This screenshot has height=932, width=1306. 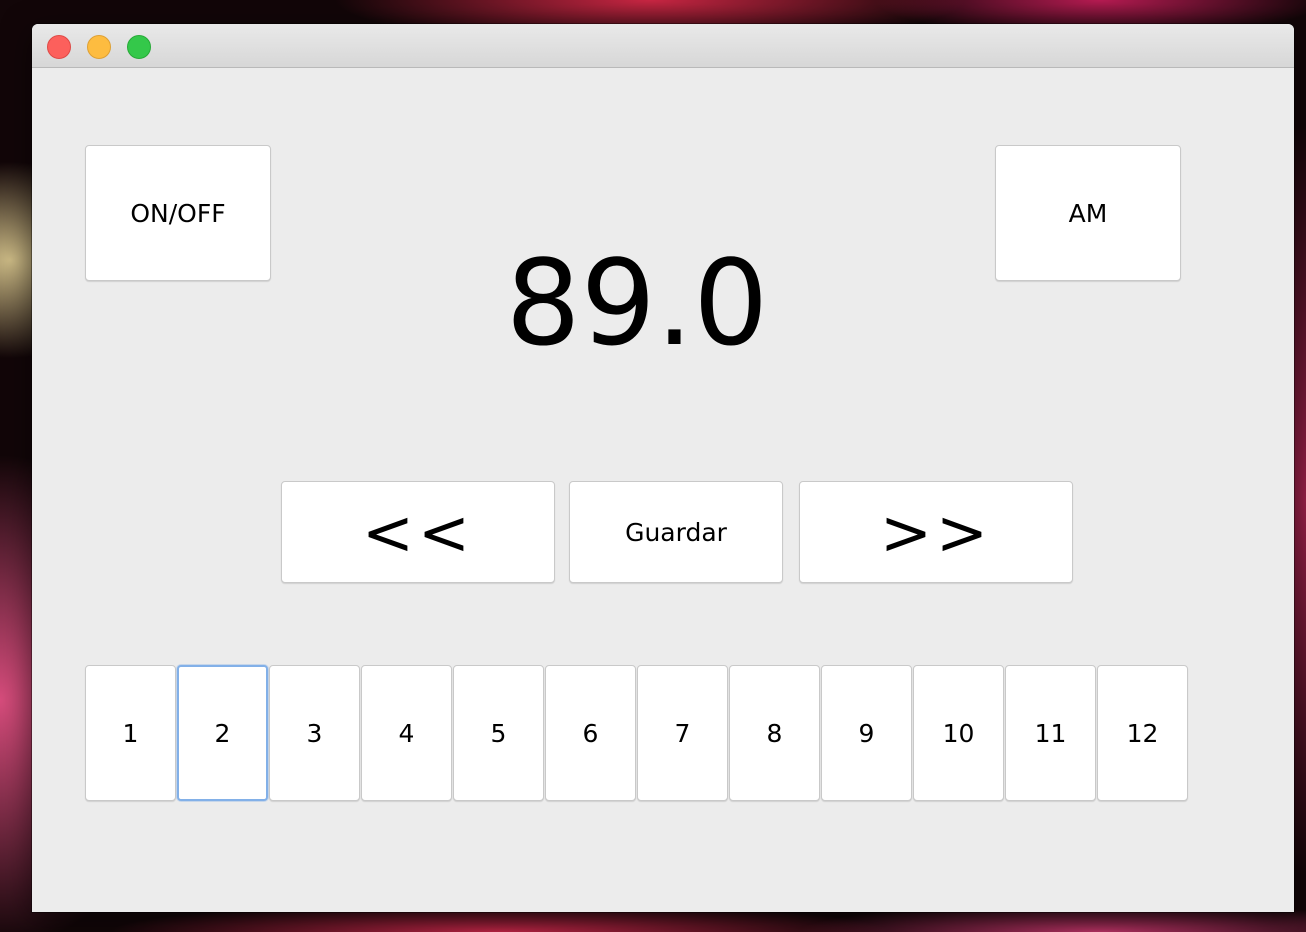 I want to click on preset-button-8: 8, so click(x=774, y=733).